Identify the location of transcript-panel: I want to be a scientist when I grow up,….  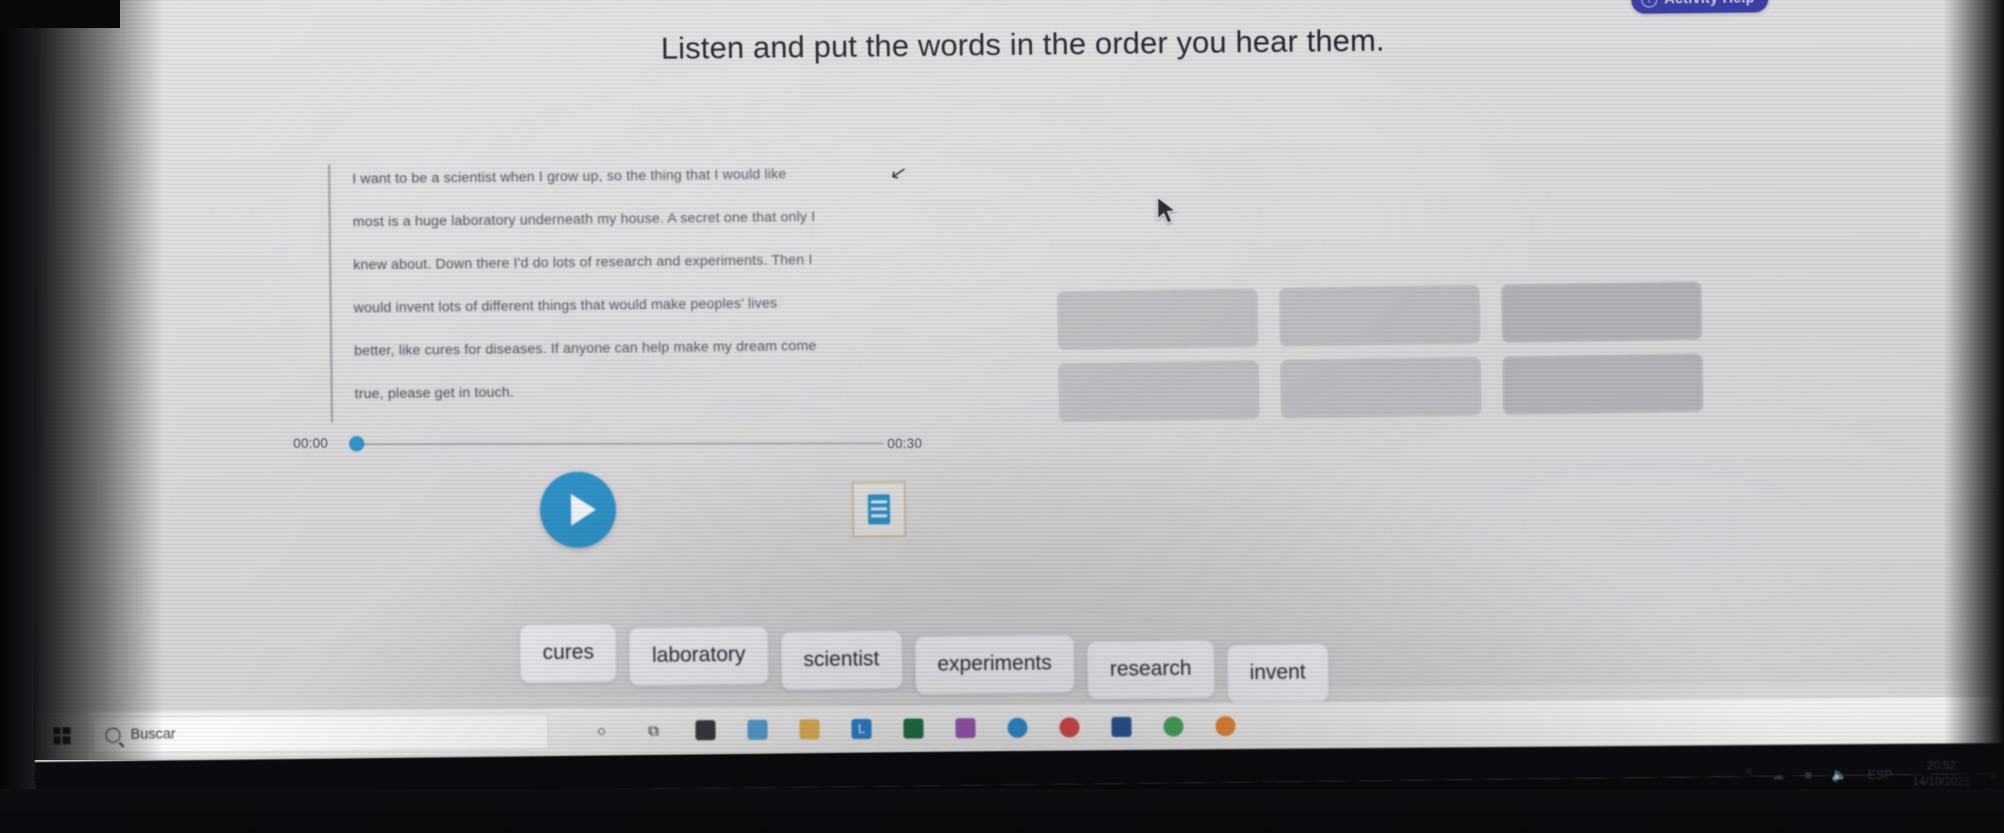
(611, 290).